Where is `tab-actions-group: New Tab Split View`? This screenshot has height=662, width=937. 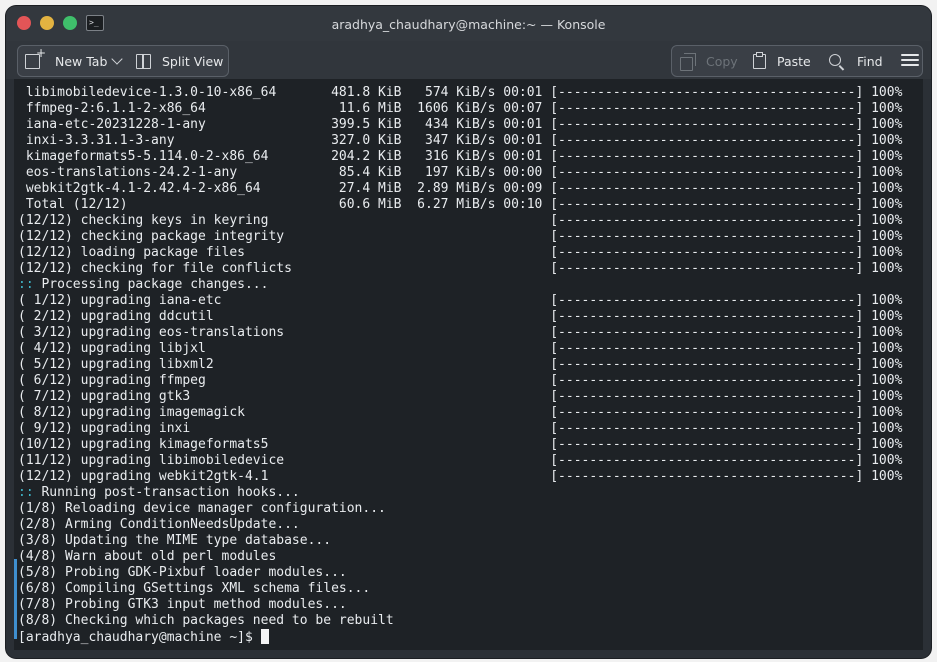 tab-actions-group: New Tab Split View is located at coordinates (123, 61).